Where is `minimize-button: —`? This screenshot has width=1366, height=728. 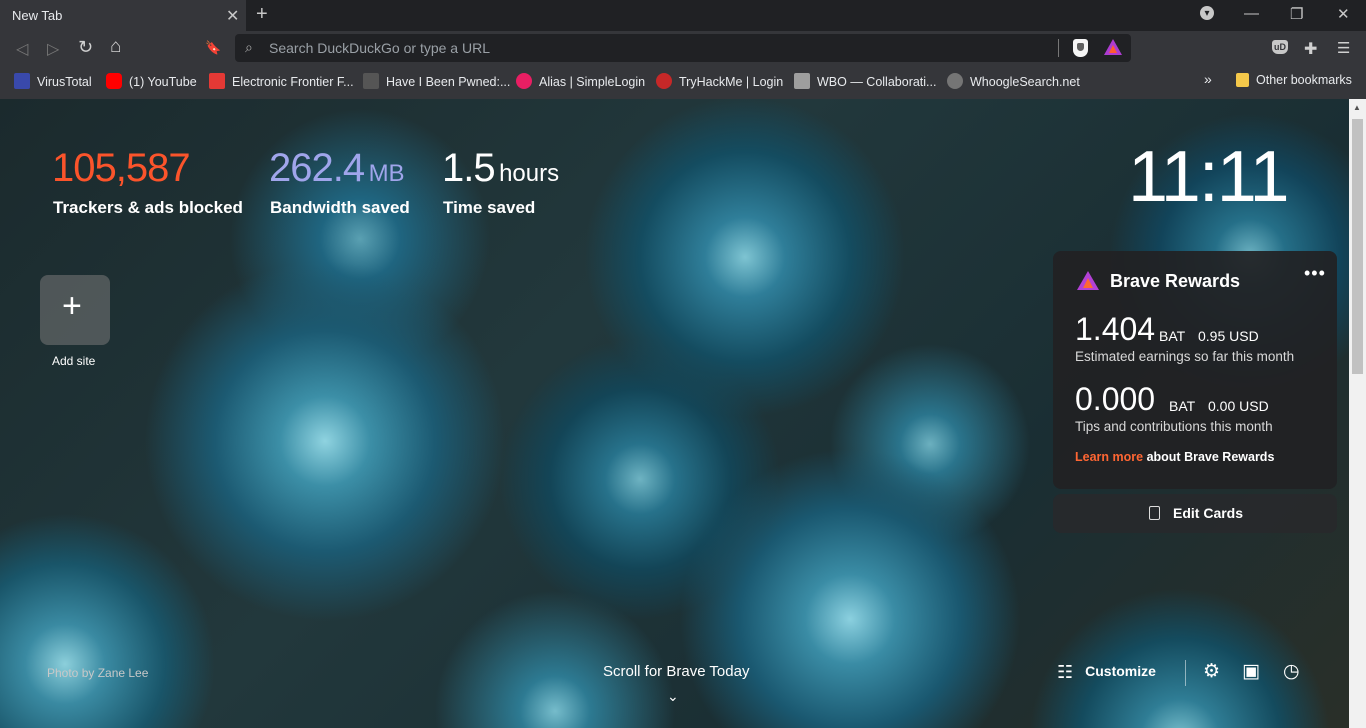 minimize-button: — is located at coordinates (1251, 13).